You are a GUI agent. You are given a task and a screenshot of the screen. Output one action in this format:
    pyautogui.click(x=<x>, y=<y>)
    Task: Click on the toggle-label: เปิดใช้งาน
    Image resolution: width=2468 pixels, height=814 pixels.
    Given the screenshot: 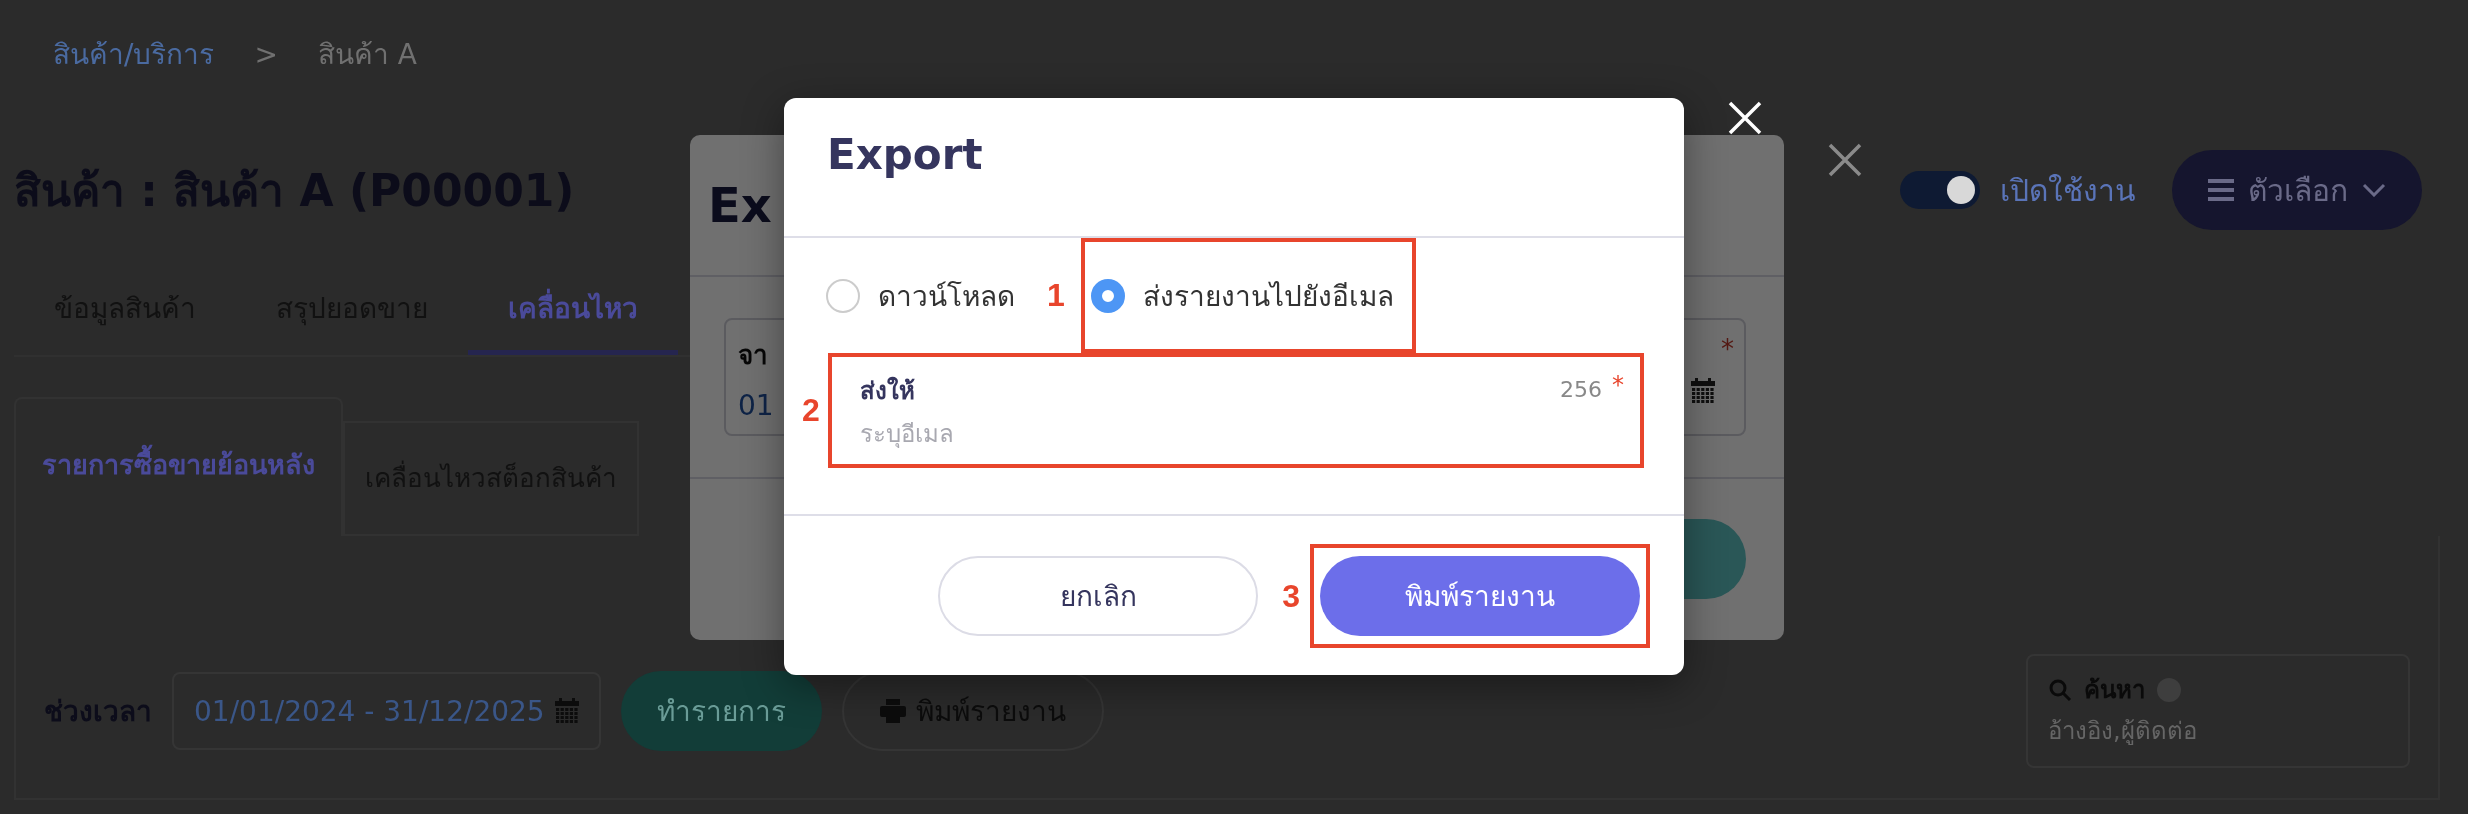 What is the action you would take?
    pyautogui.click(x=2068, y=190)
    